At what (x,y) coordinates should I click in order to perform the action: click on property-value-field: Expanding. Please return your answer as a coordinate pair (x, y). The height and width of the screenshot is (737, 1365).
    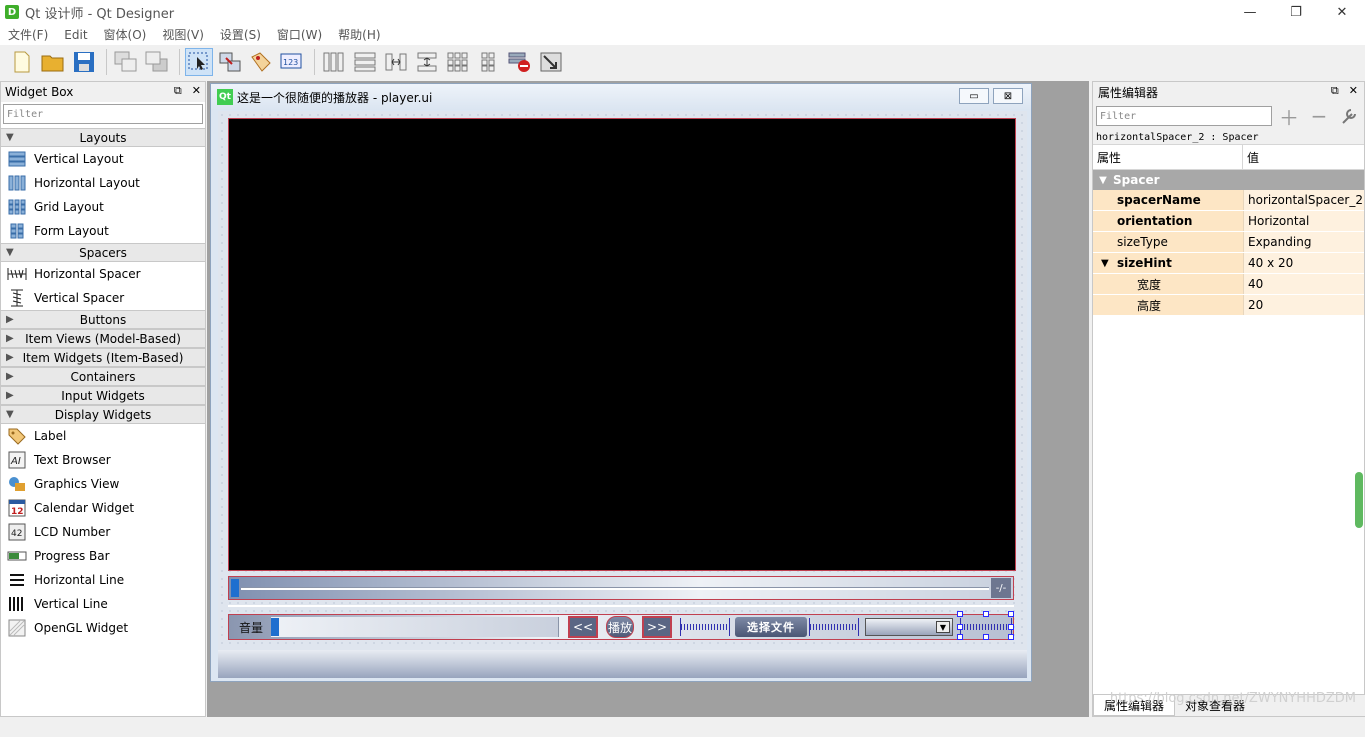
    Looking at the image, I should click on (1303, 242).